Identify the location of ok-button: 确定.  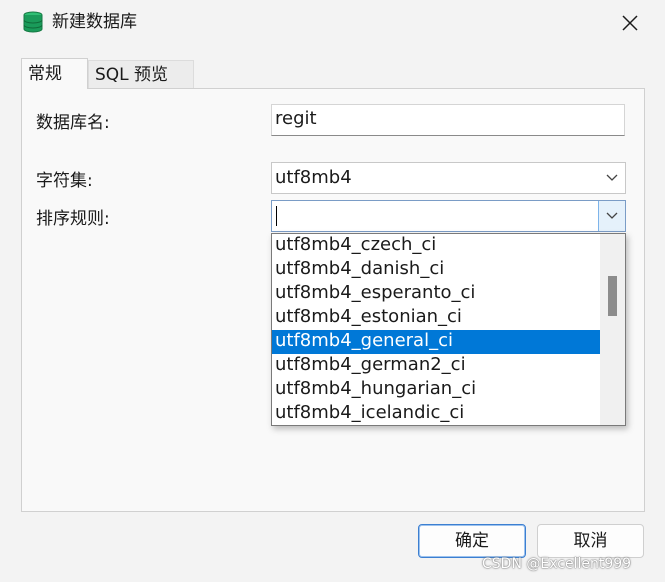
(472, 541).